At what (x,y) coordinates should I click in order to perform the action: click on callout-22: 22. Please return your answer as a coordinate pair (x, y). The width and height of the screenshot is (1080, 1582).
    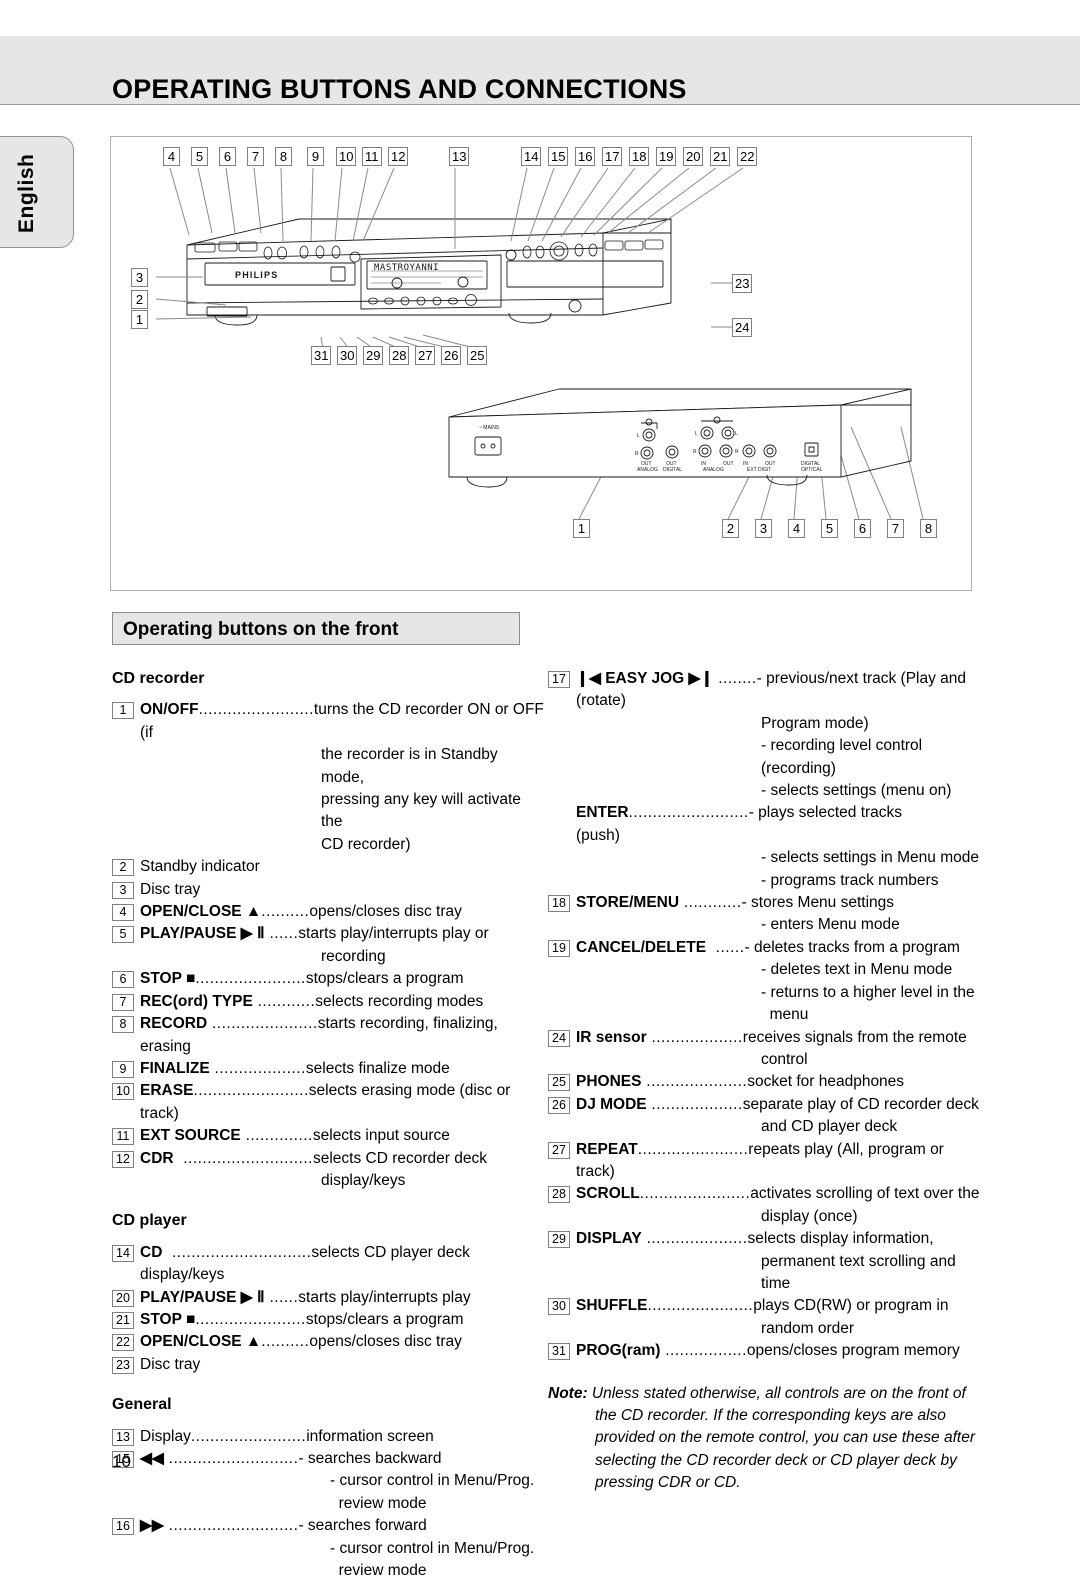
    Looking at the image, I should click on (747, 156).